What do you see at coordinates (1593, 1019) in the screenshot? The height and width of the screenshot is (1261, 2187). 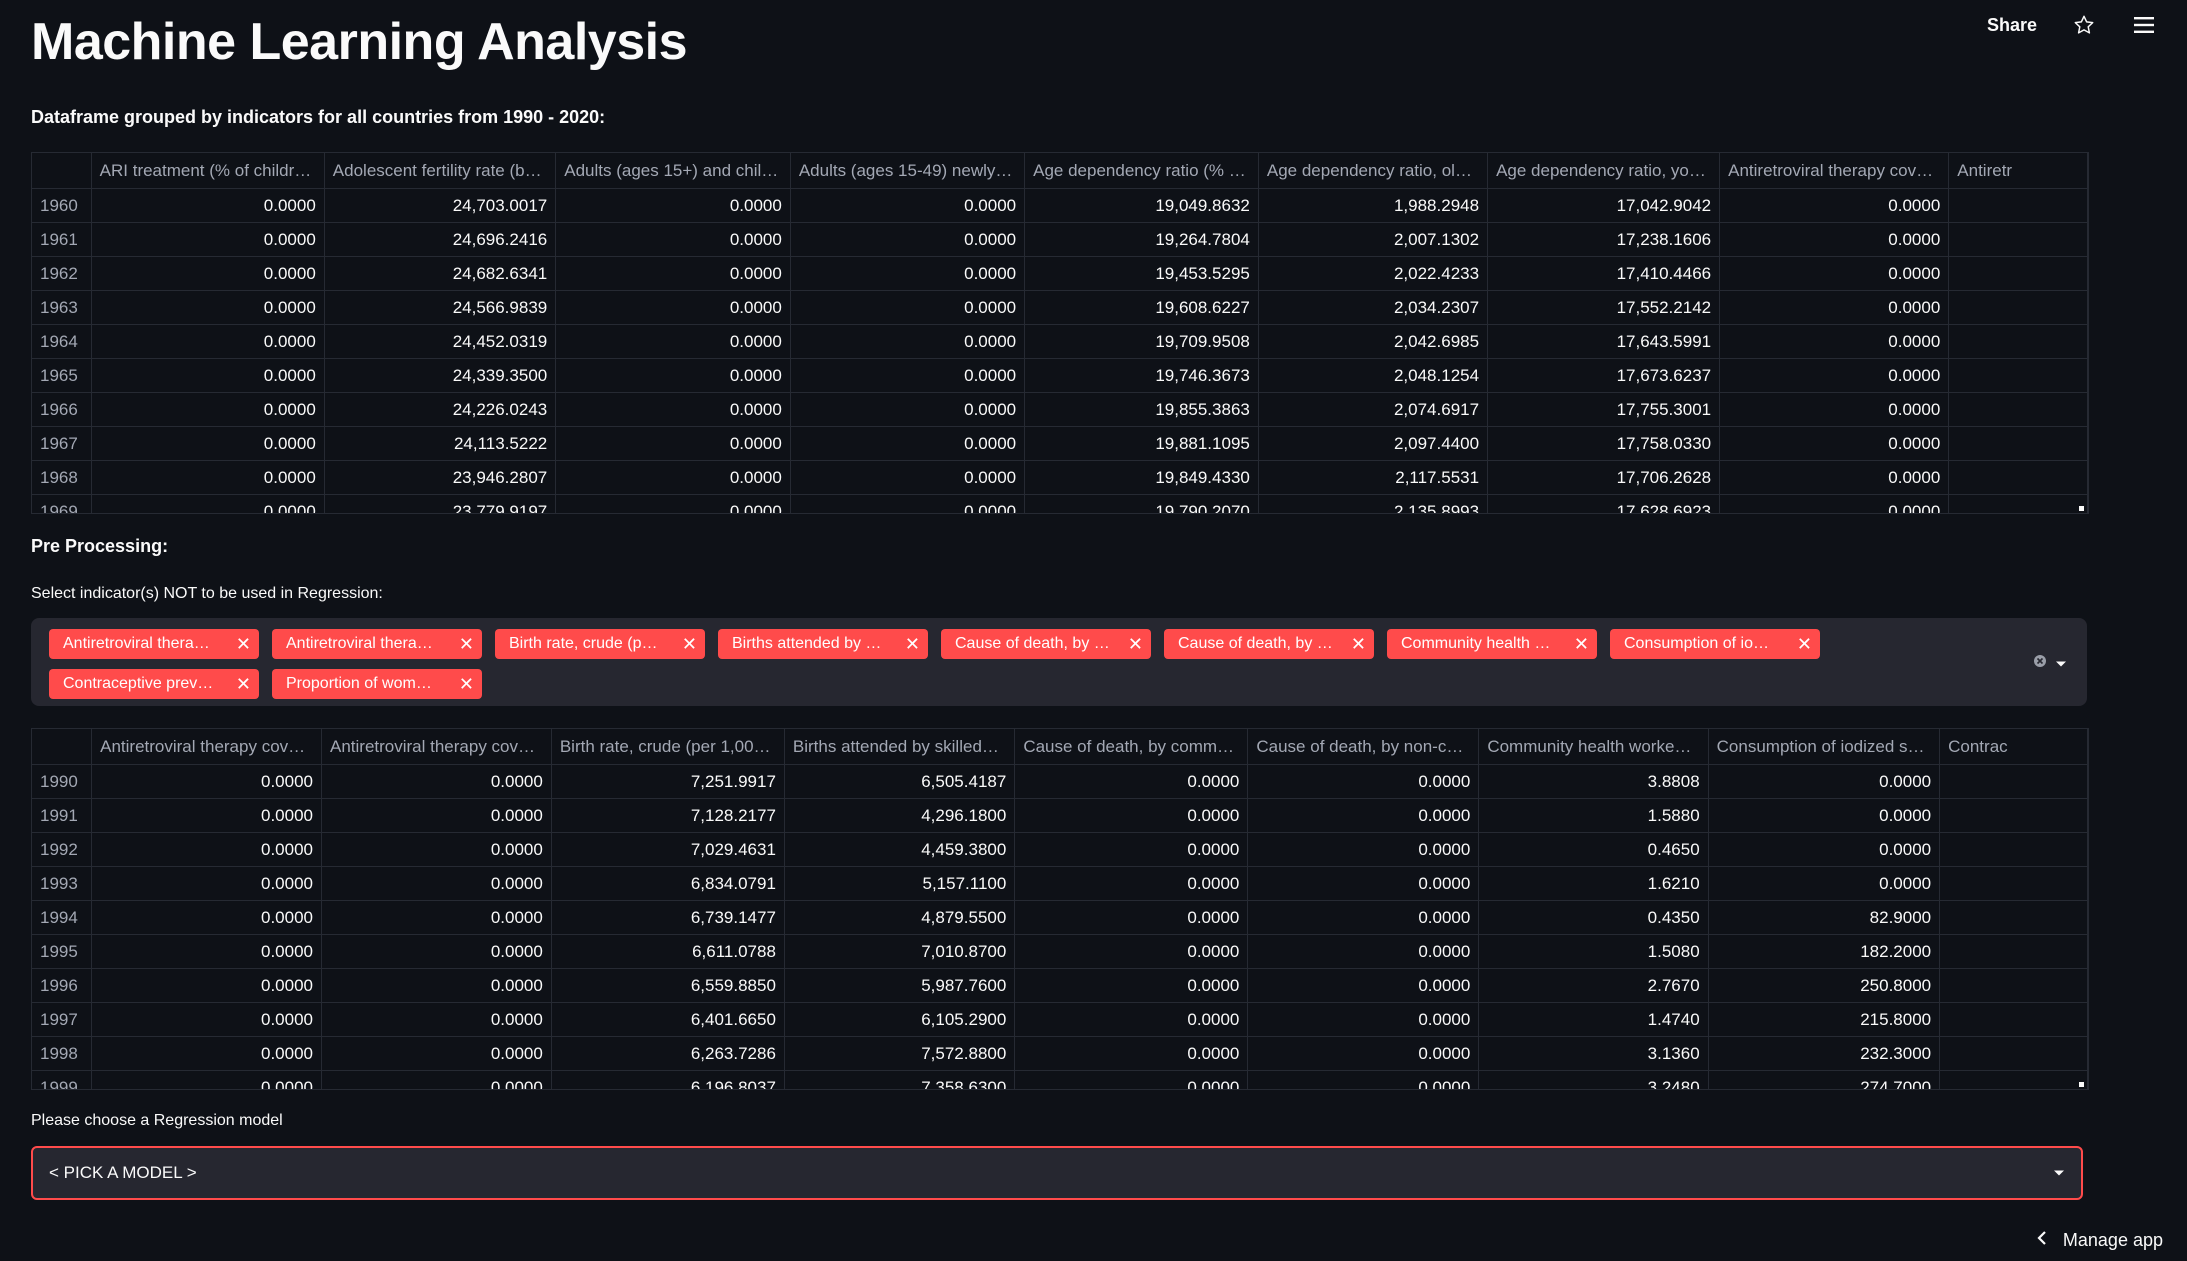 I see `table-cell: 1.4740` at bounding box center [1593, 1019].